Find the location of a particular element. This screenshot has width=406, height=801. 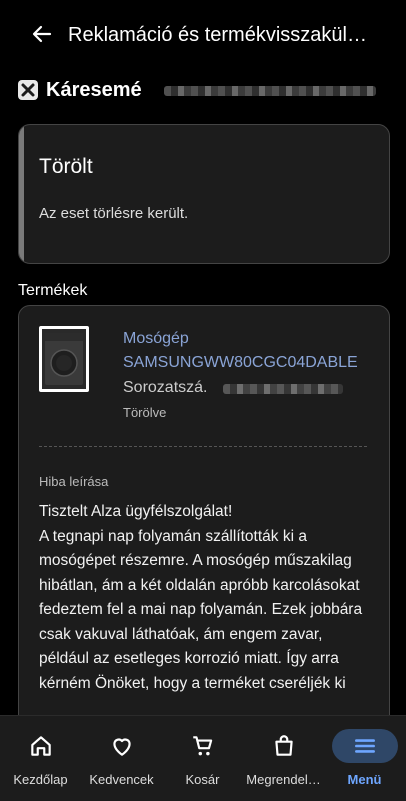

divider is located at coordinates (203, 446).